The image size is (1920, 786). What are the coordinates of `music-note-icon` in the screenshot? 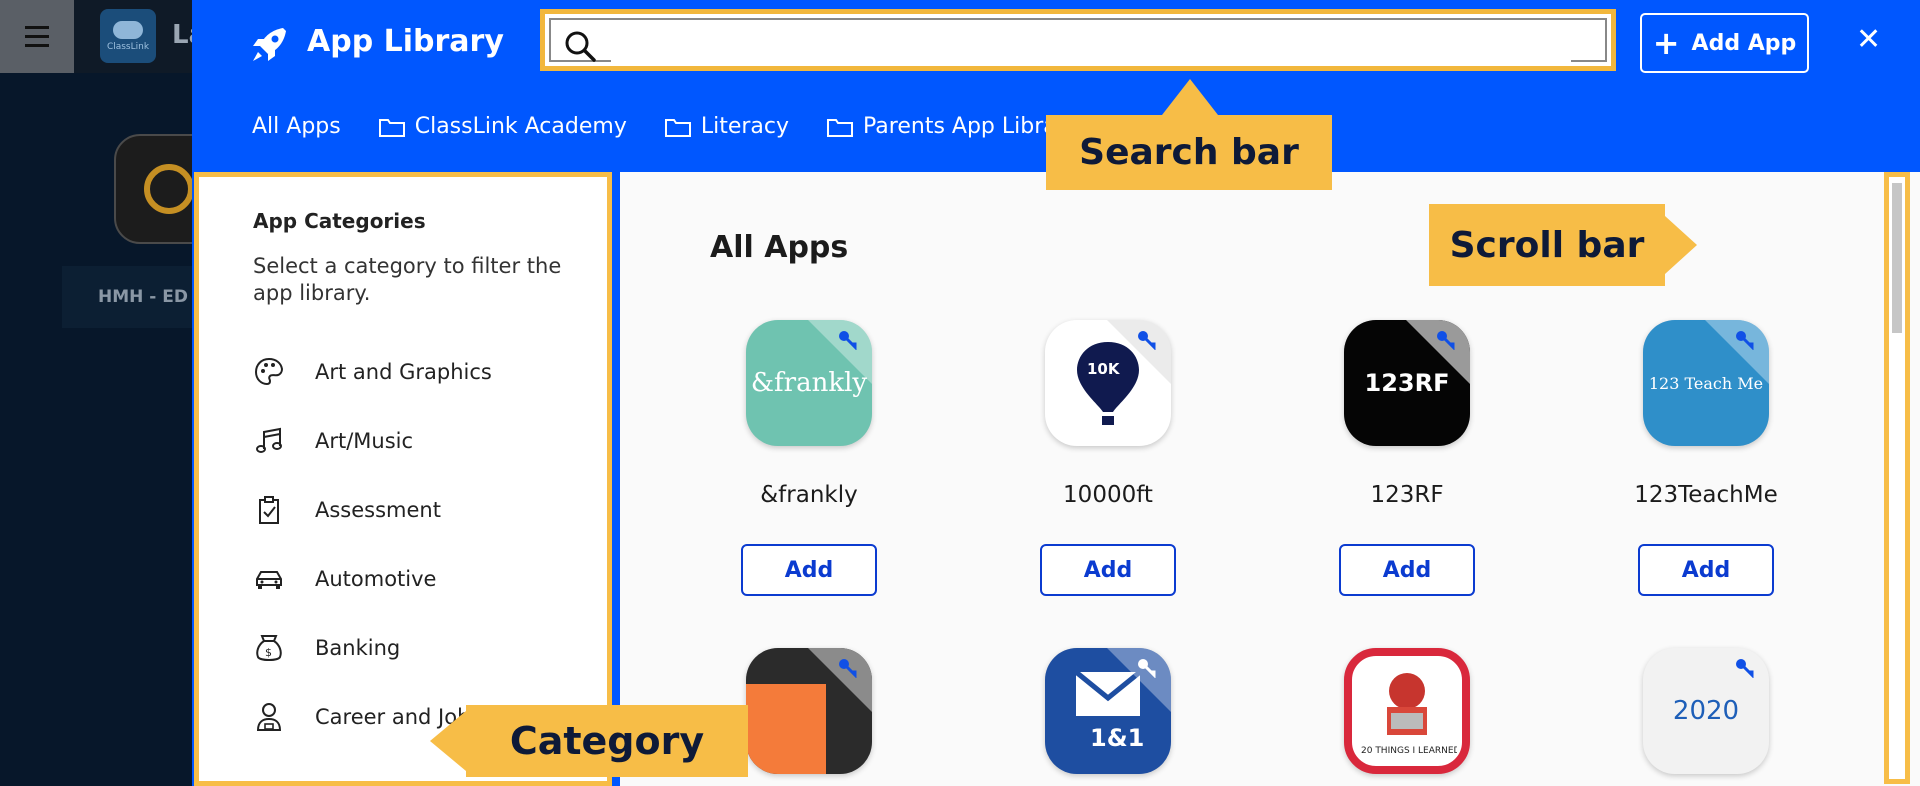 It's located at (269, 440).